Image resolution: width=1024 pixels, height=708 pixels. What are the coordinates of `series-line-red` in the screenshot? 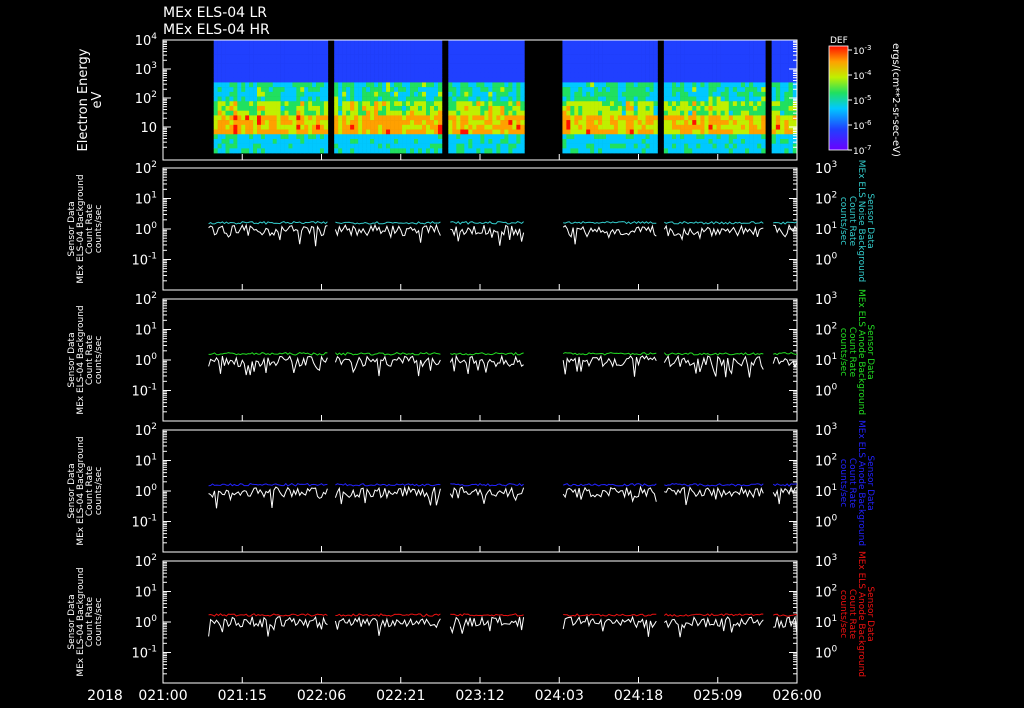 It's located at (713, 615).